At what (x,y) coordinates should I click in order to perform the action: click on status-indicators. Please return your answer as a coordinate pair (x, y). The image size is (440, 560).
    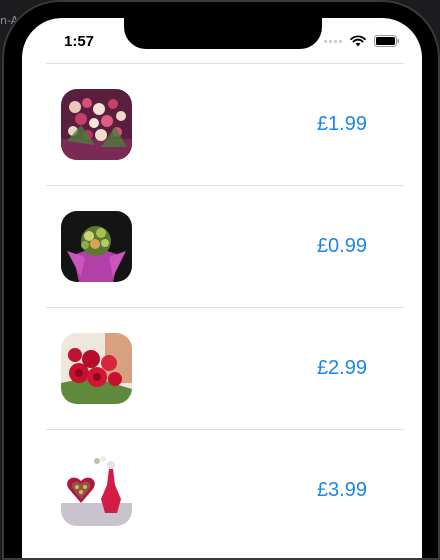
    Looking at the image, I should click on (362, 41).